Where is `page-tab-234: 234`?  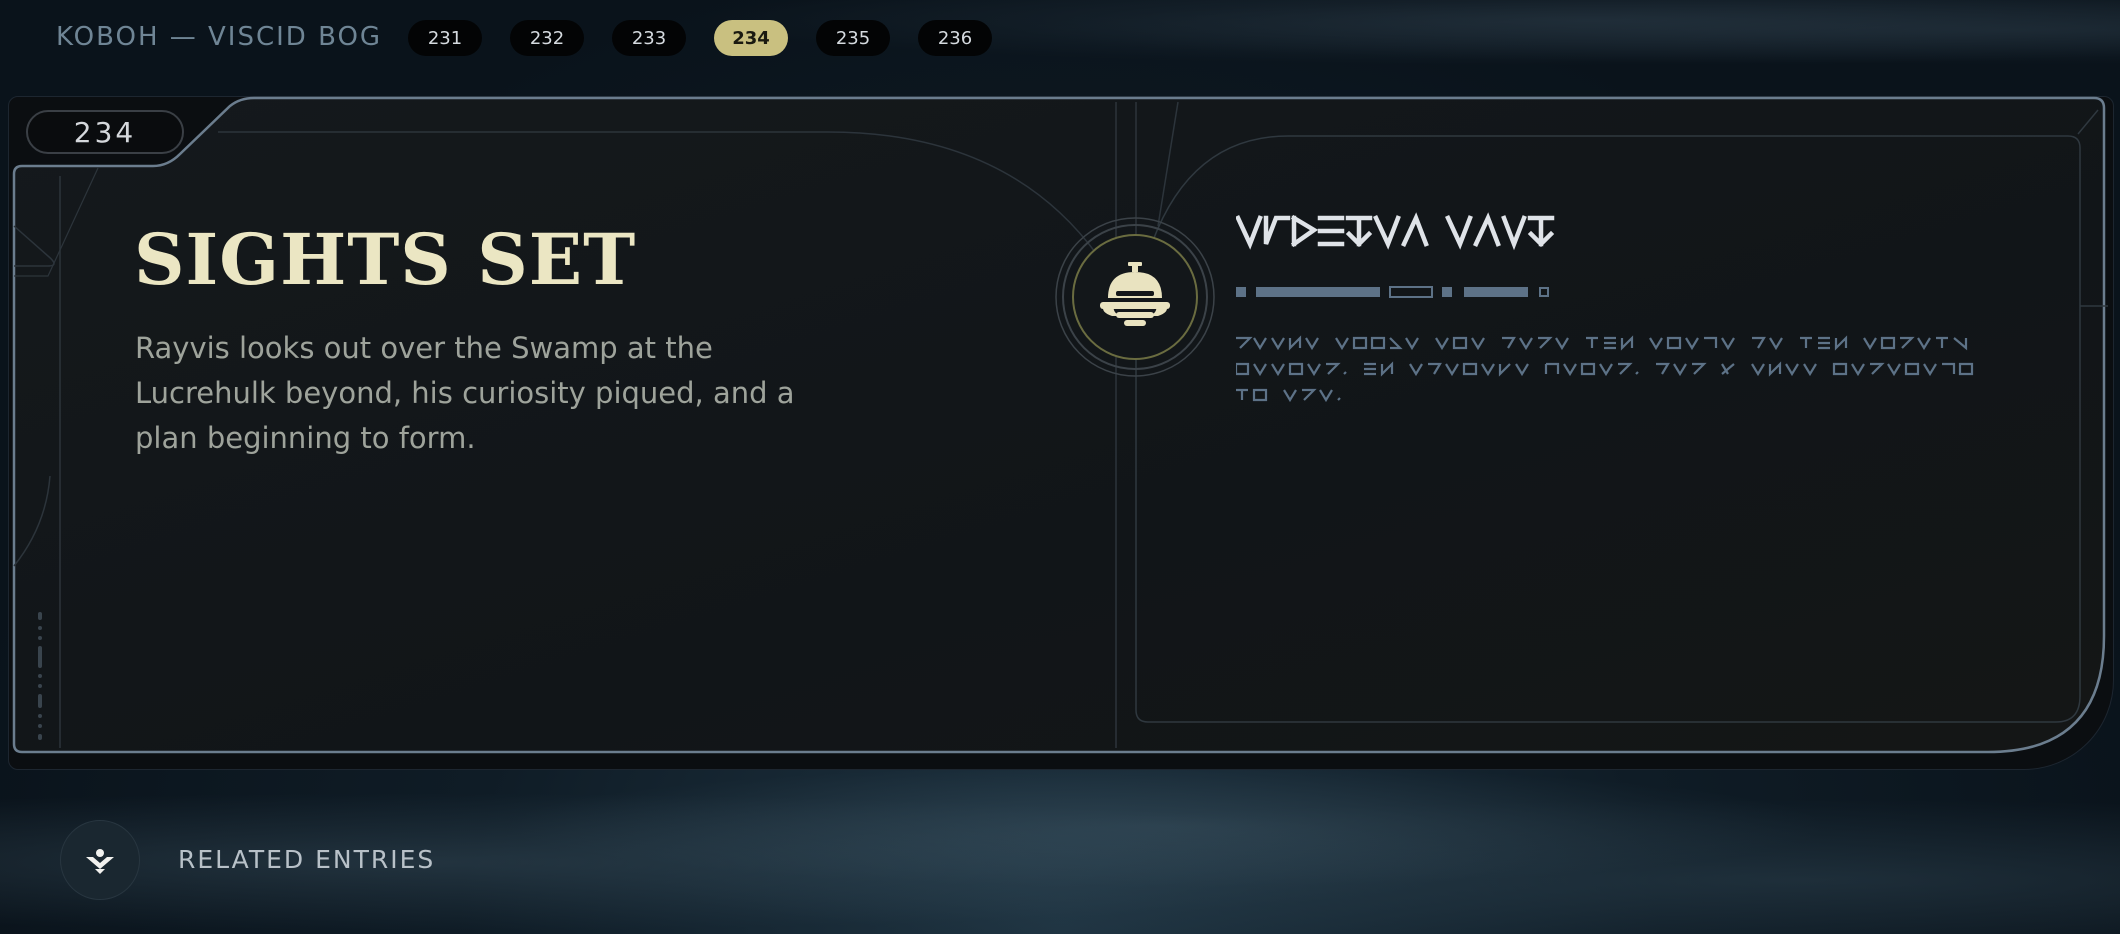
page-tab-234: 234 is located at coordinates (751, 38).